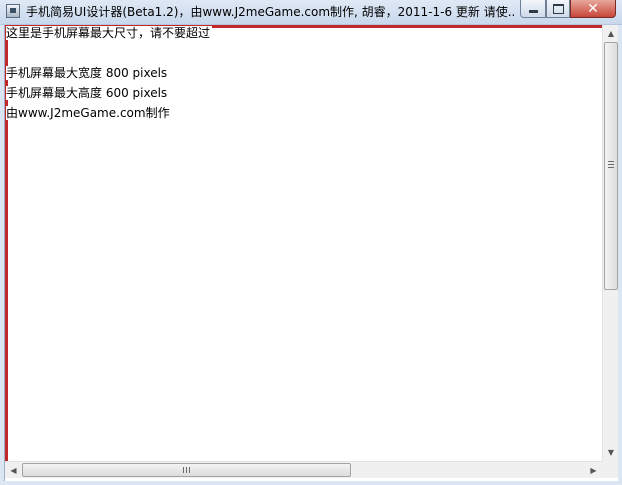 The width and height of the screenshot is (622, 485). What do you see at coordinates (89, 113) in the screenshot?
I see `canvas-text-credit: 由www.J2meGame.com制作` at bounding box center [89, 113].